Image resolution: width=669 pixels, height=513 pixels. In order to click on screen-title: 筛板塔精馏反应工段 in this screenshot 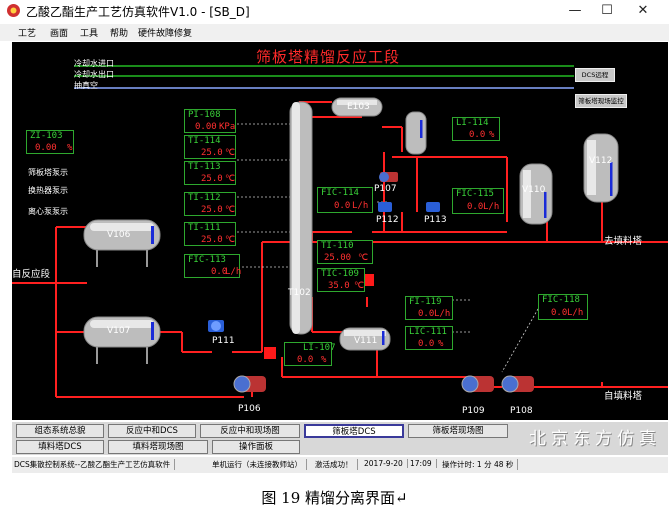, I will do `click(328, 57)`.